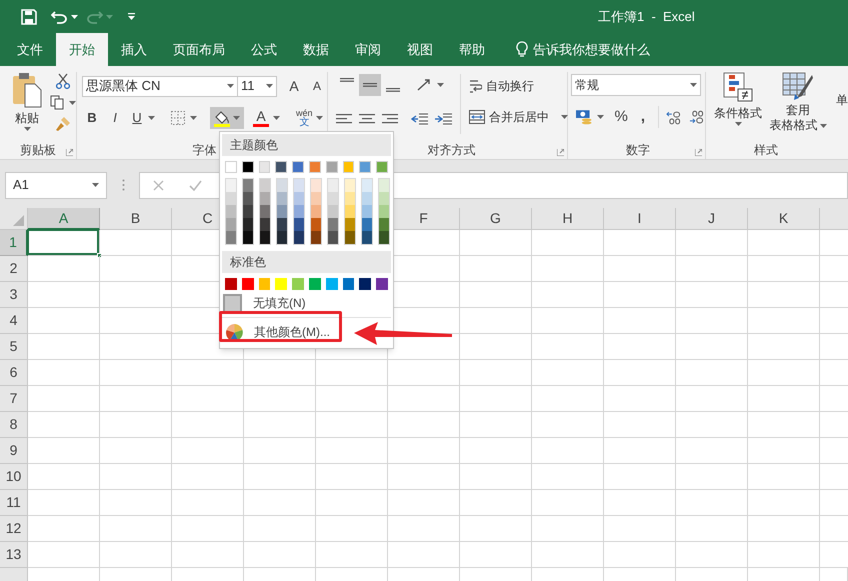  What do you see at coordinates (14, 451) in the screenshot?
I see `row-header: 9` at bounding box center [14, 451].